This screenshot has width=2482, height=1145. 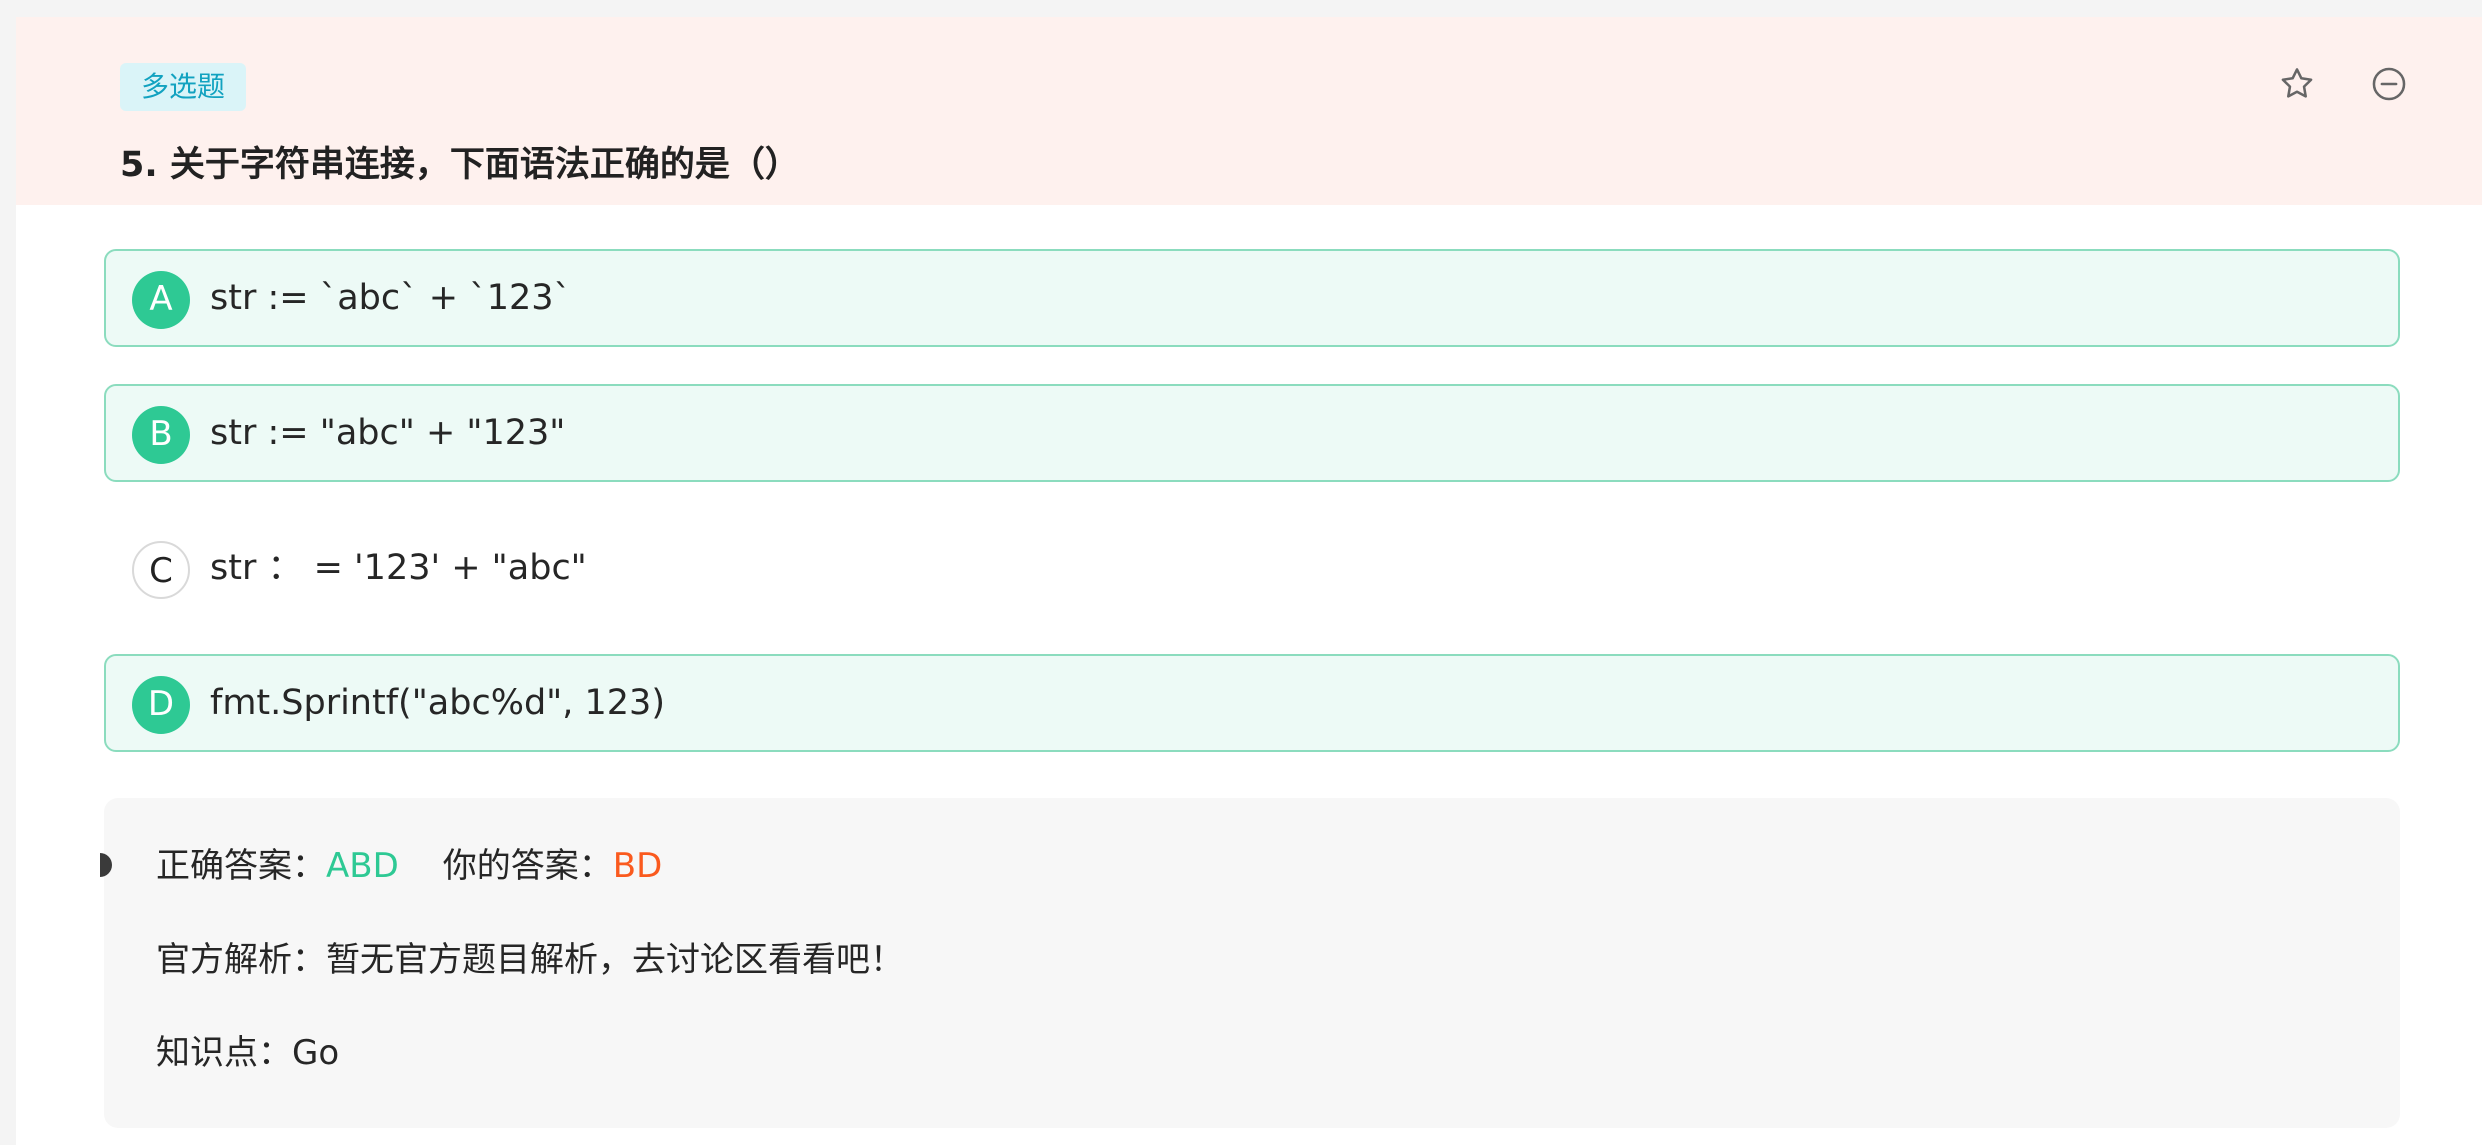 I want to click on knowledge-value: Go, so click(x=316, y=1053).